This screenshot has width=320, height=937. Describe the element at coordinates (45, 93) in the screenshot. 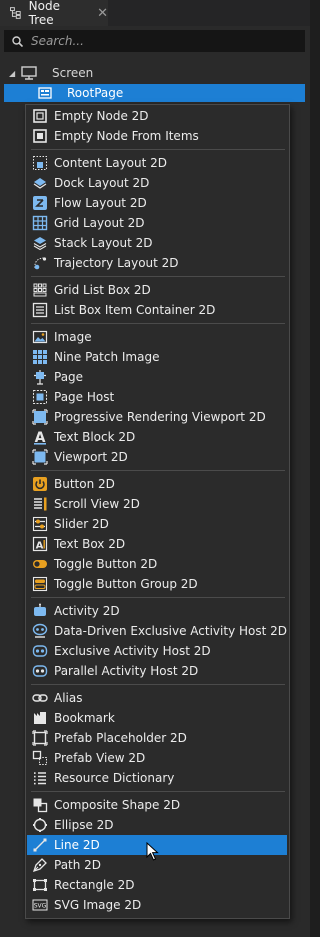

I see `page-icon` at that location.